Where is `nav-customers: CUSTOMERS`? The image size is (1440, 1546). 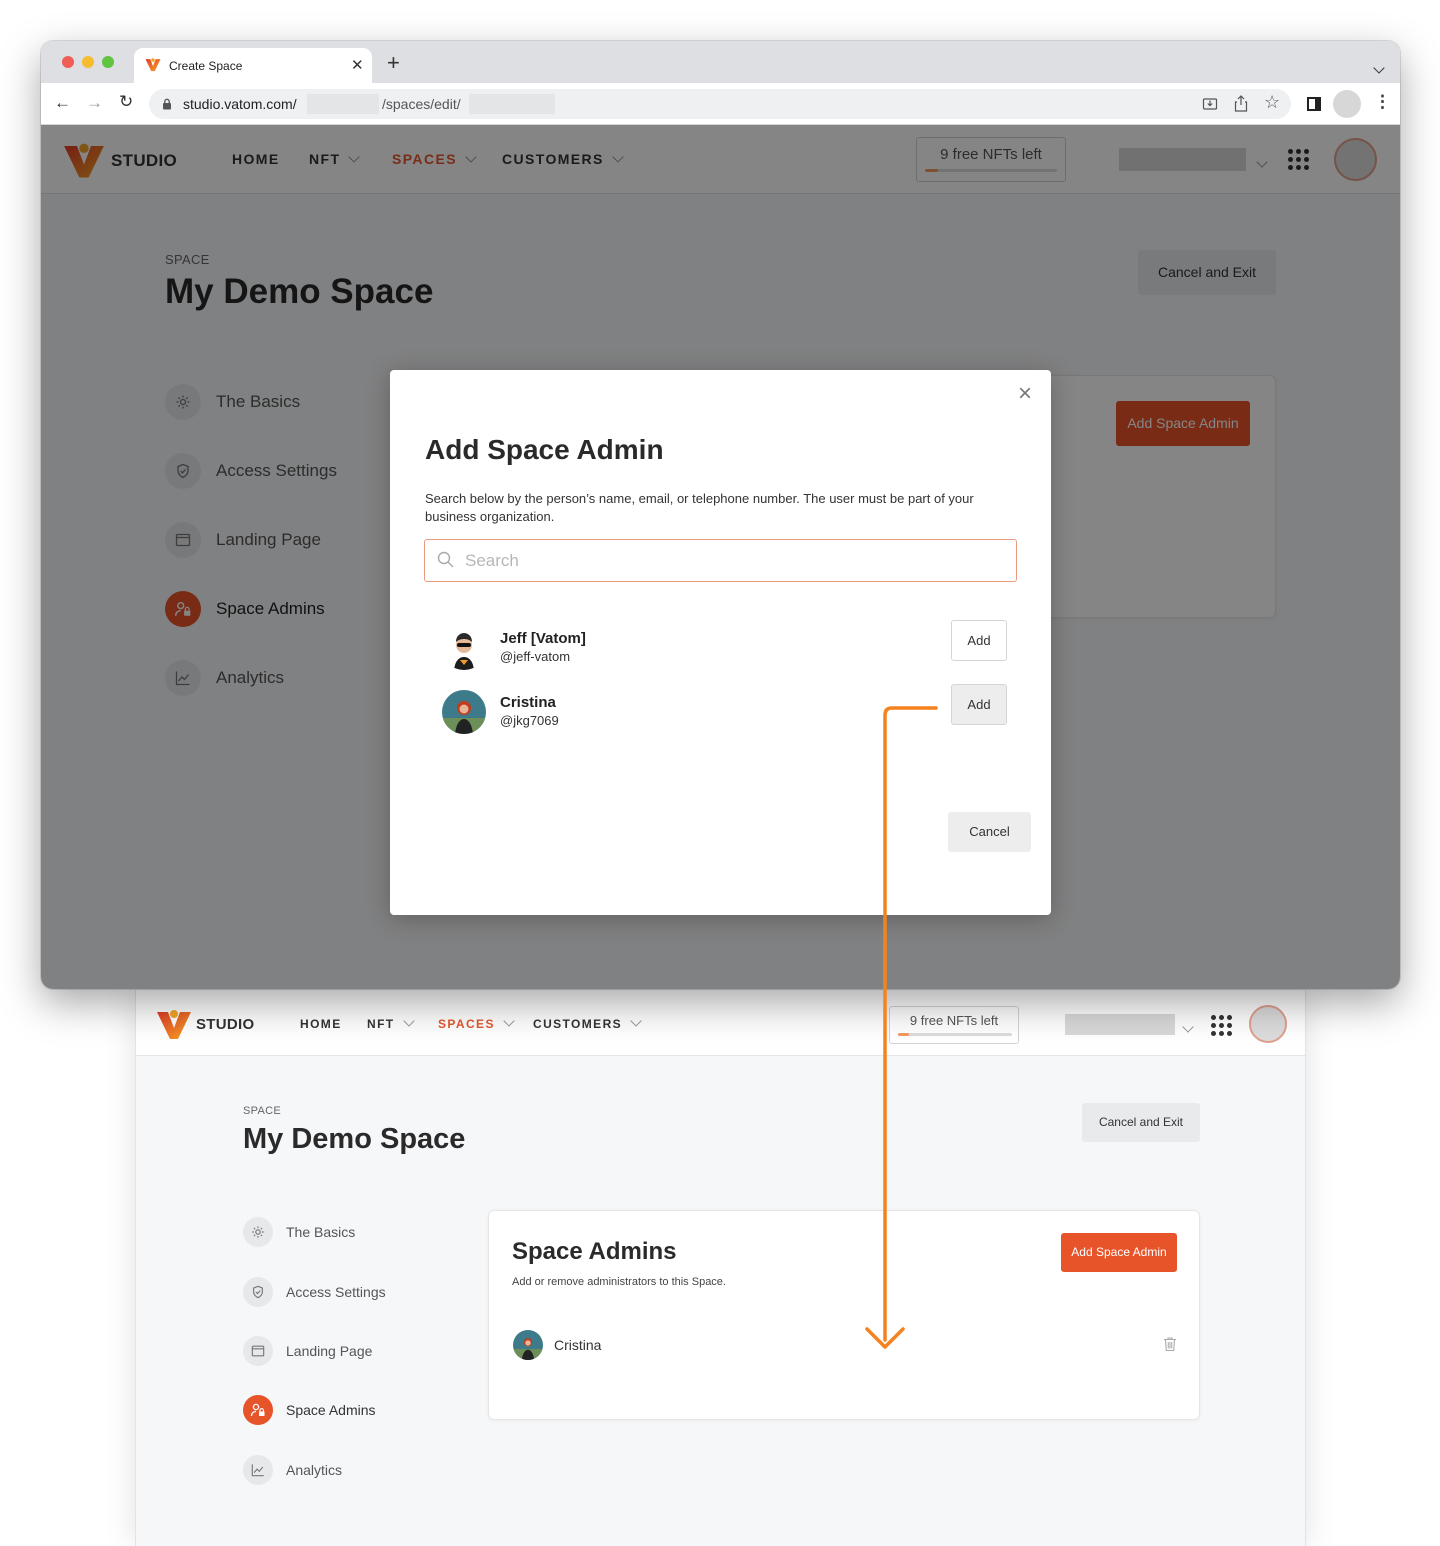
nav-customers: CUSTOMERS is located at coordinates (587, 1023).